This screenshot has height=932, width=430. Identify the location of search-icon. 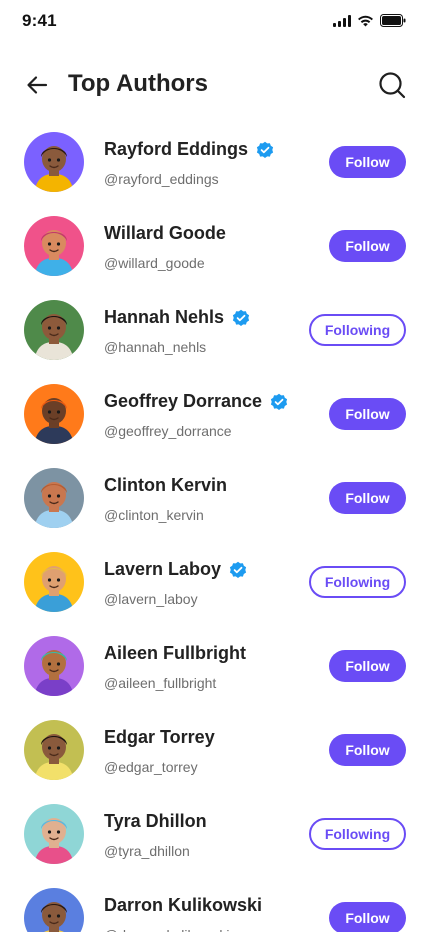
(392, 85).